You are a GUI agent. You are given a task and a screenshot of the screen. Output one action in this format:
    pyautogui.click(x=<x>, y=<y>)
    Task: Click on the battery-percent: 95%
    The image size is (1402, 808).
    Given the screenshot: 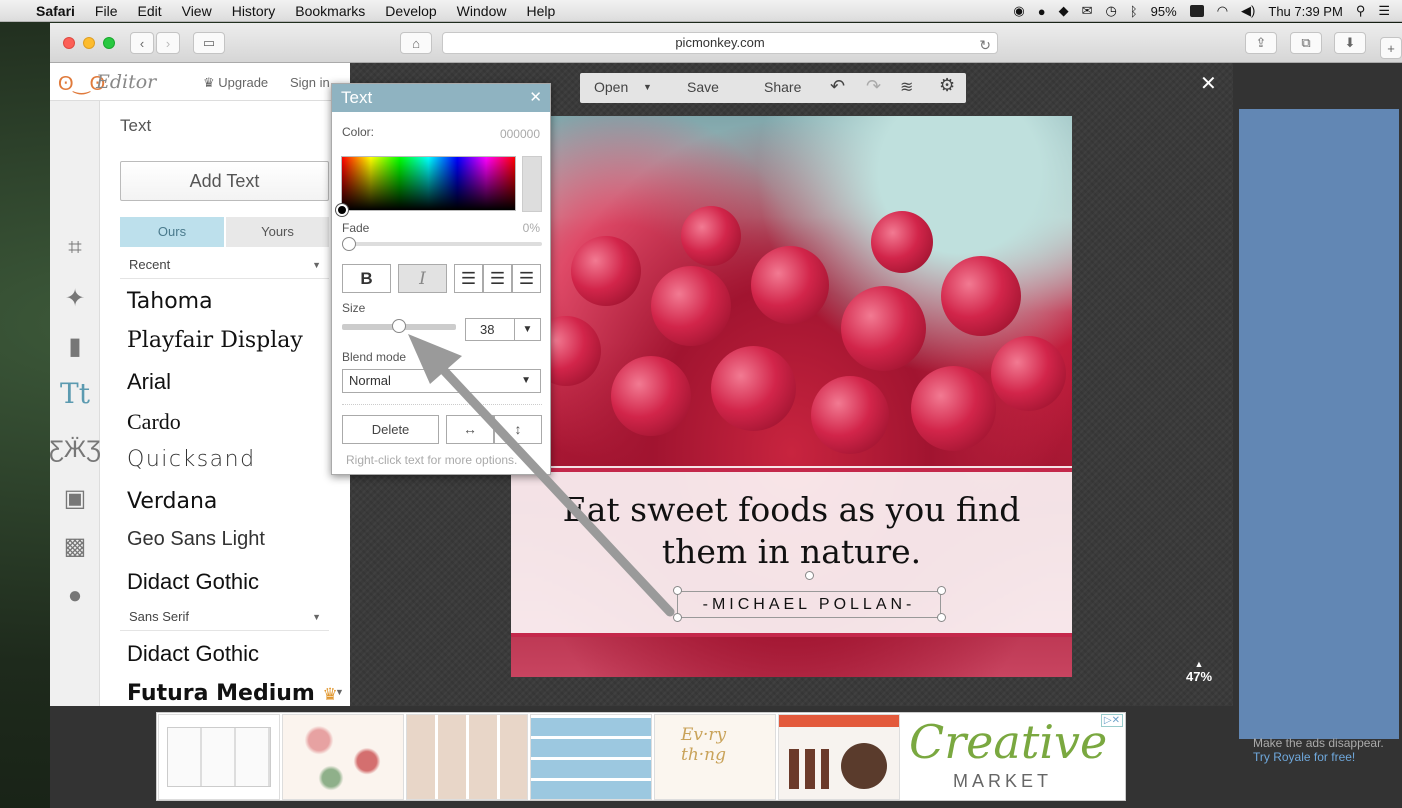 What is the action you would take?
    pyautogui.click(x=1164, y=11)
    